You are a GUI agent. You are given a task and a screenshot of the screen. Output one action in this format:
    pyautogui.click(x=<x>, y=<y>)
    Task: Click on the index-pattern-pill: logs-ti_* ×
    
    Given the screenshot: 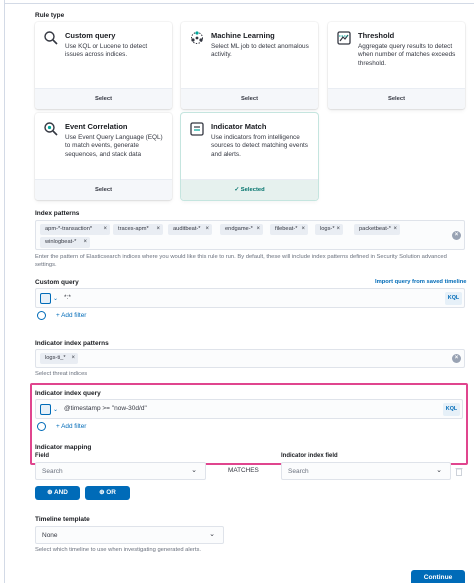 What is the action you would take?
    pyautogui.click(x=59, y=358)
    